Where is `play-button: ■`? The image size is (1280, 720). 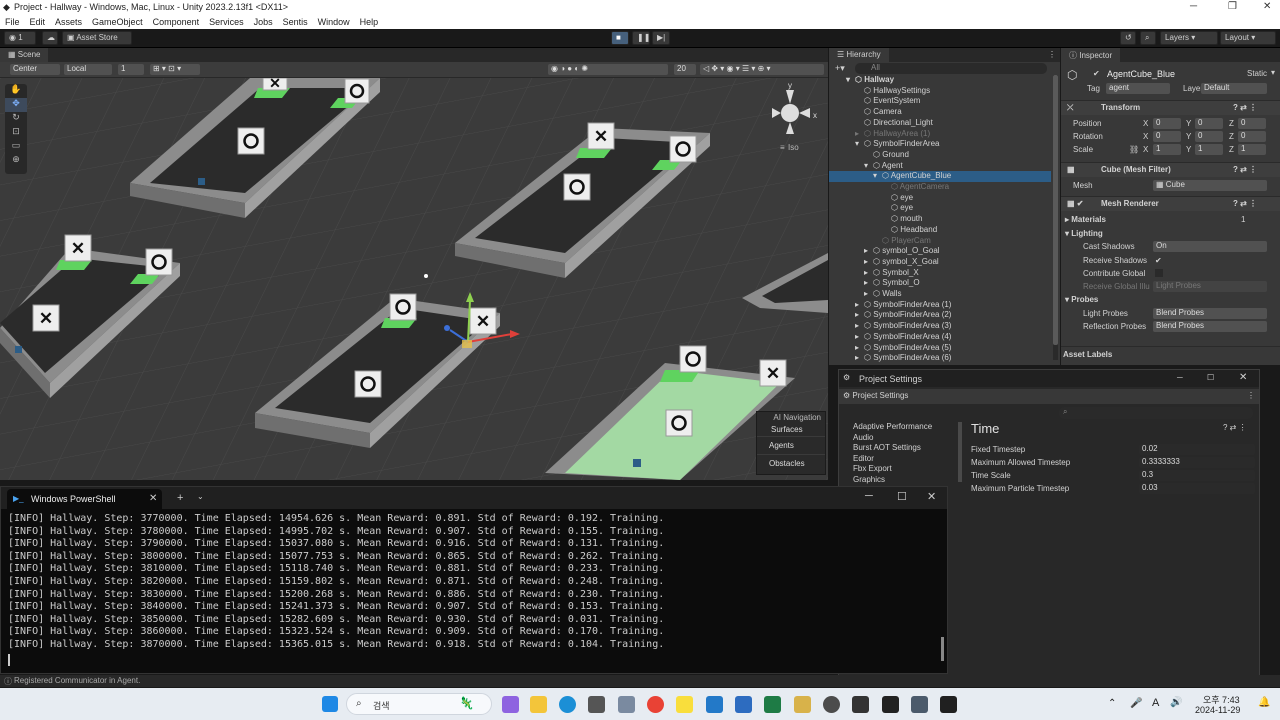
play-button: ■ is located at coordinates (620, 38).